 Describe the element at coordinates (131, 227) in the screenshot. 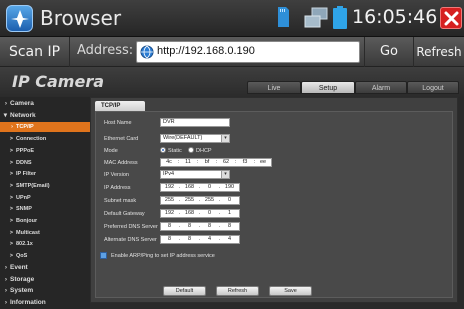

I see `dns1-label: Preferred DNS Server` at that location.